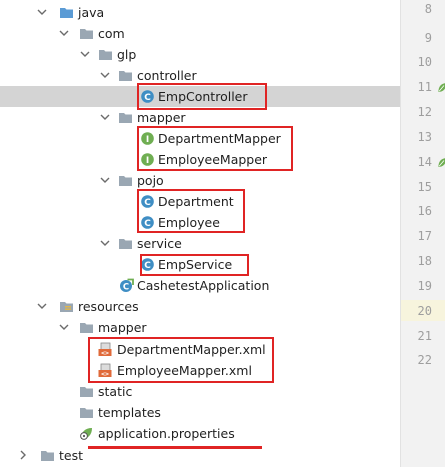 This screenshot has height=467, width=445. Describe the element at coordinates (127, 54) in the screenshot. I see `tree-label-glp: glp` at that location.